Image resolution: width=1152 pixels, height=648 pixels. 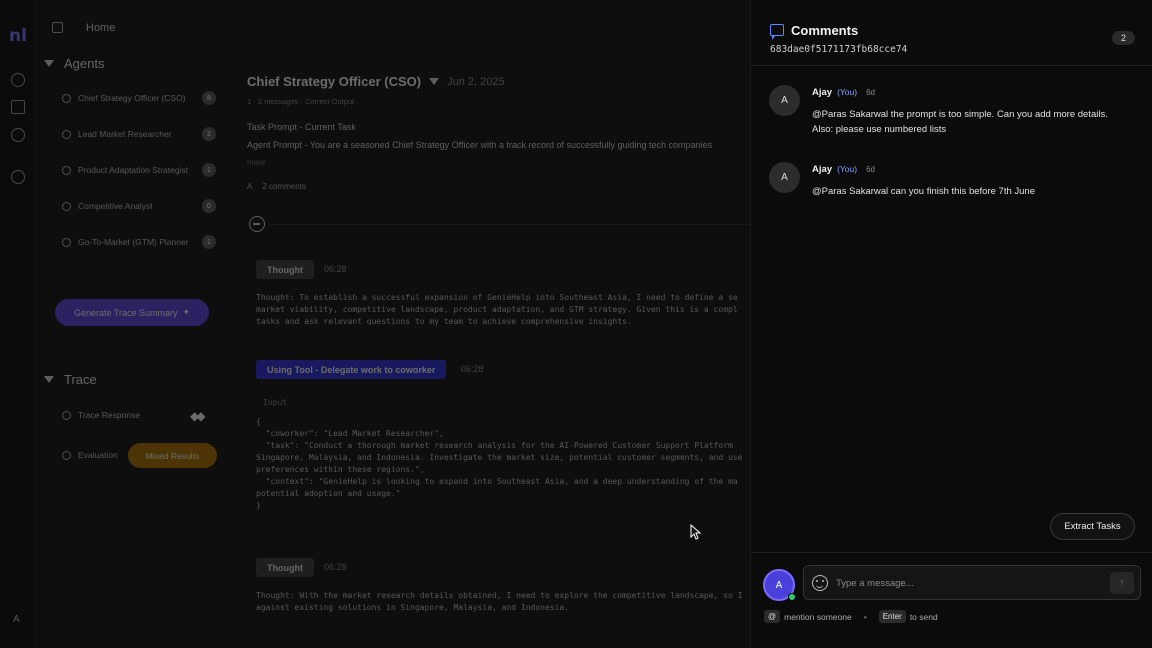 What do you see at coordinates (257, 224) in the screenshot?
I see `collapse-icon` at bounding box center [257, 224].